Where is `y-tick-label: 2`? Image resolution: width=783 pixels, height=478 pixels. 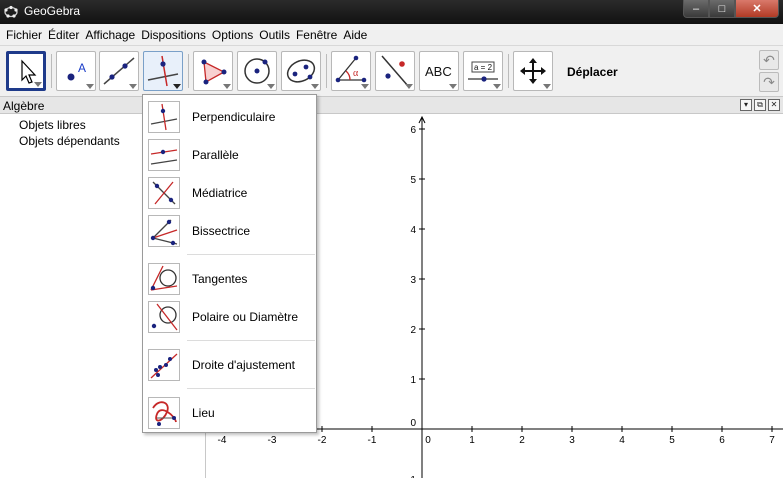
y-tick-label: 2 is located at coordinates (413, 330).